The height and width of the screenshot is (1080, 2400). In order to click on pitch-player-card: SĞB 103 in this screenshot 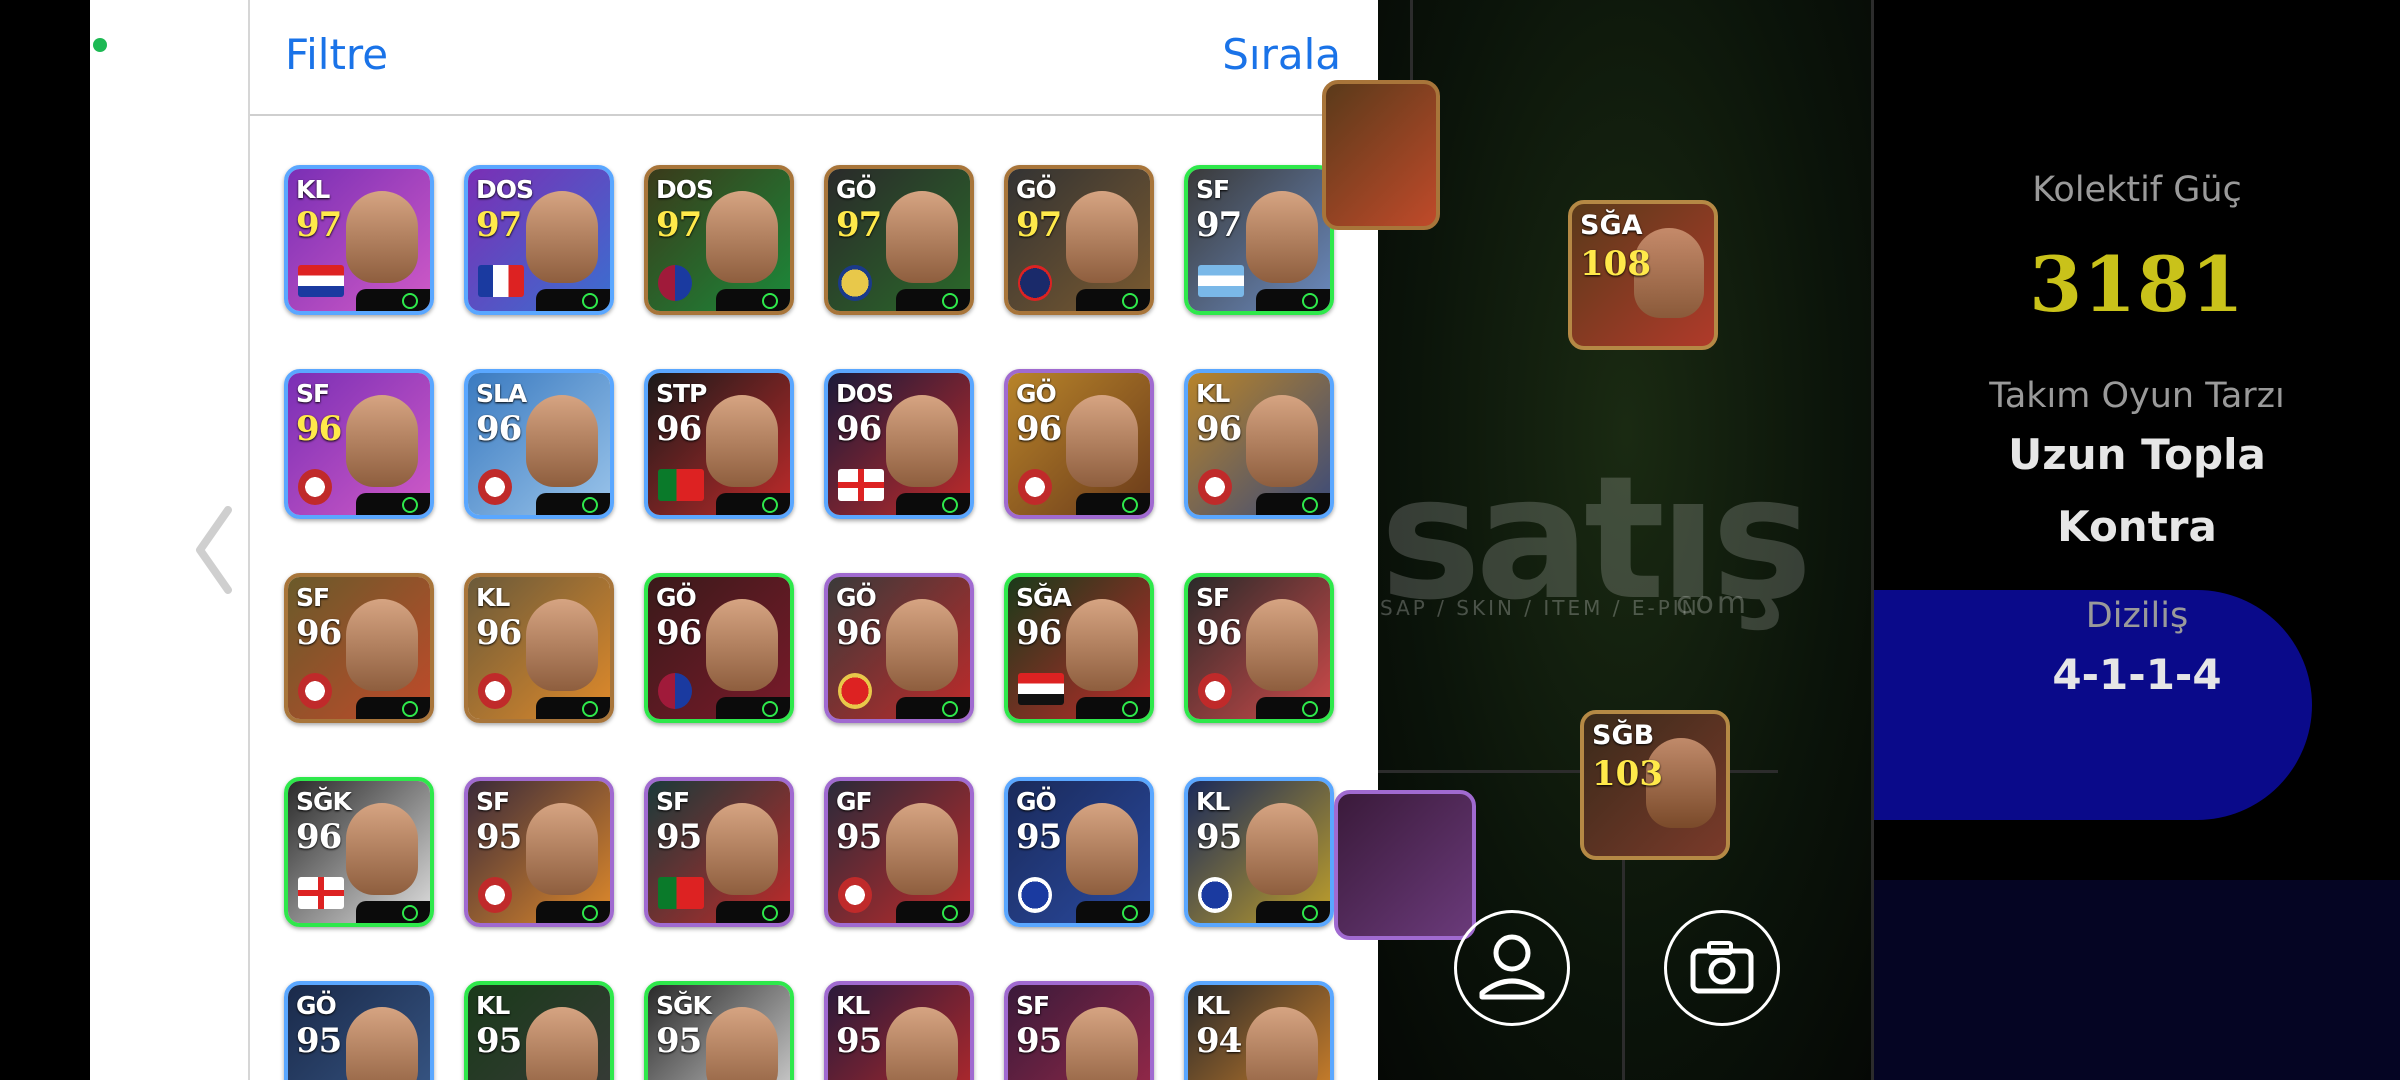, I will do `click(1655, 785)`.